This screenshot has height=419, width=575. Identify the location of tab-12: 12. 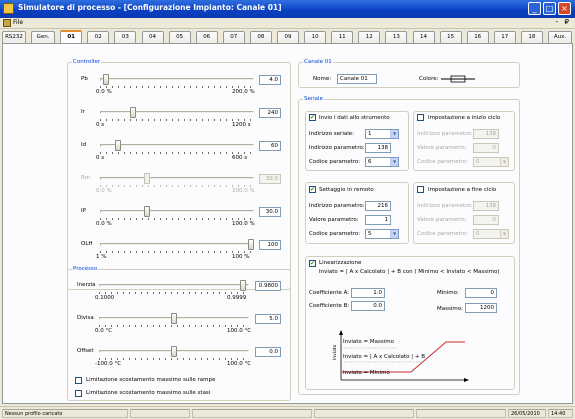
(369, 37).